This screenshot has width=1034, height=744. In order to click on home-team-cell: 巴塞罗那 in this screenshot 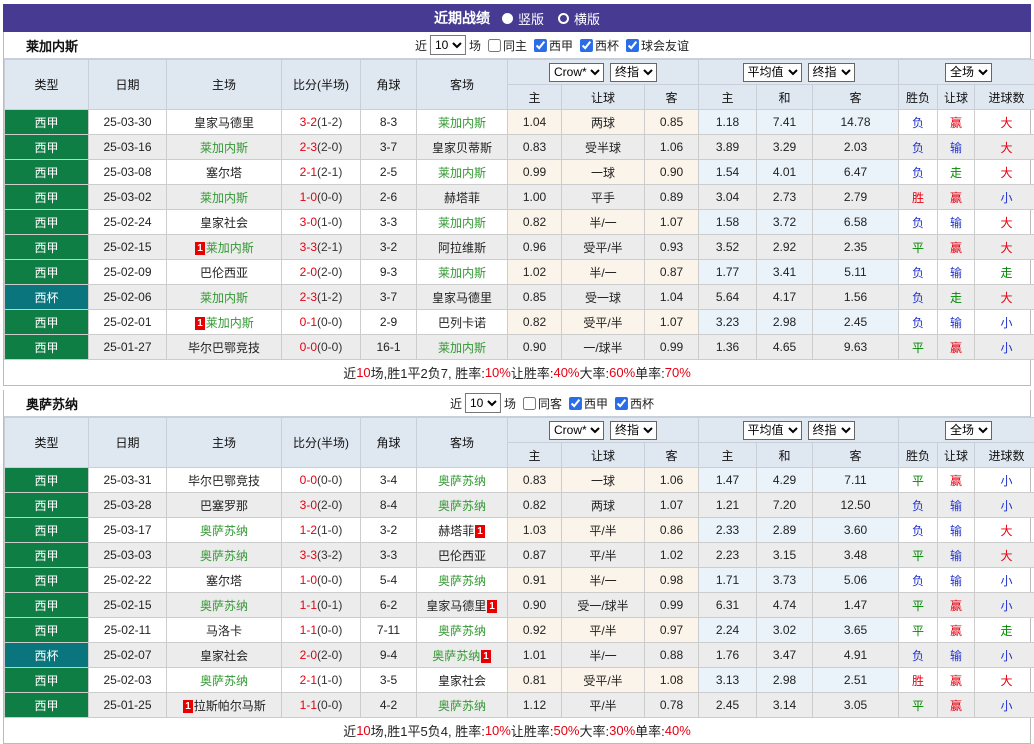, I will do `click(224, 505)`.